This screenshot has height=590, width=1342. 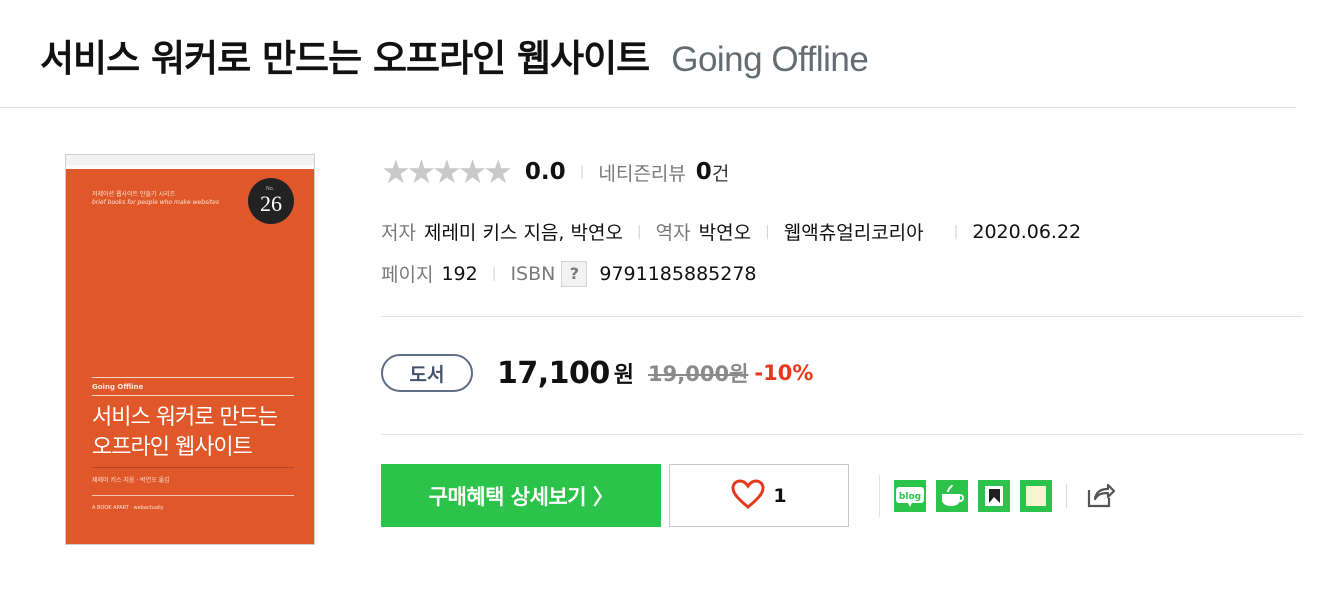 What do you see at coordinates (533, 273) in the screenshot?
I see `isbn-label: ISBN` at bounding box center [533, 273].